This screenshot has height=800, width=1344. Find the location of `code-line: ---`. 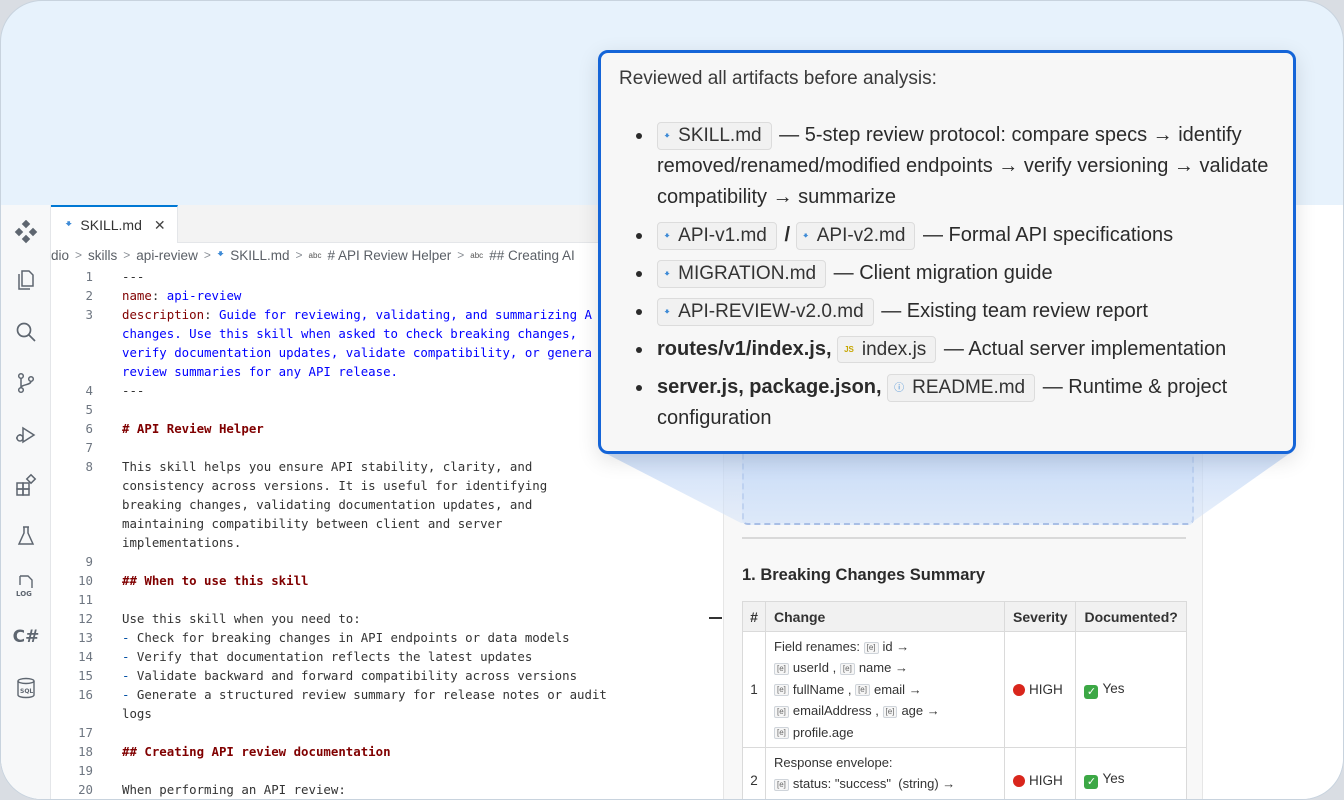

code-line: --- is located at coordinates (133, 276).